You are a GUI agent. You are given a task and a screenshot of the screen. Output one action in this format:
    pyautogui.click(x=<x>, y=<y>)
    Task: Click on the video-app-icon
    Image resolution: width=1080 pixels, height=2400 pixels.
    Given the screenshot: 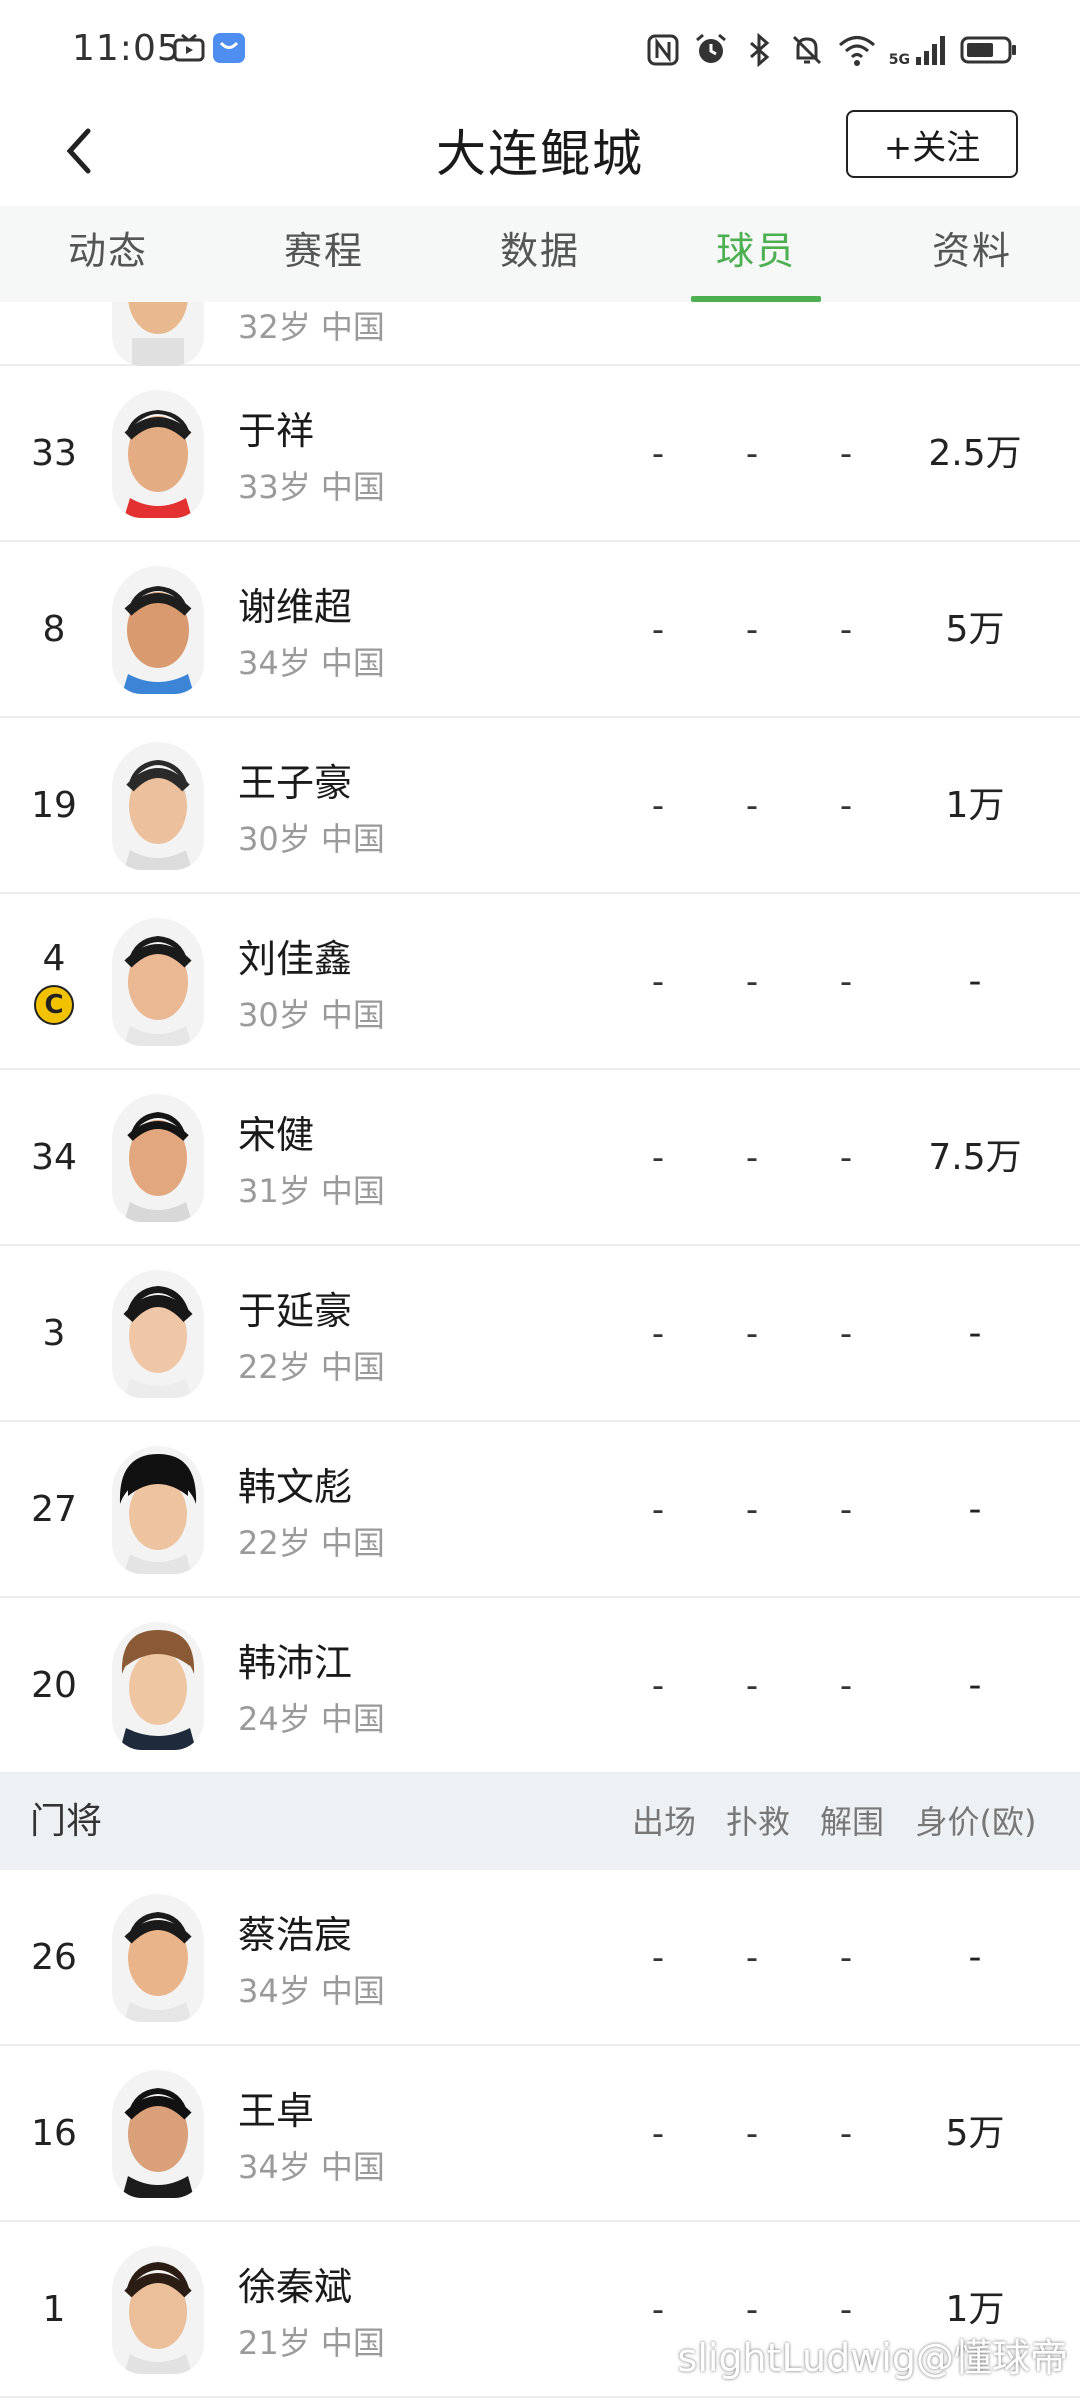 What is the action you would take?
    pyautogui.click(x=189, y=48)
    